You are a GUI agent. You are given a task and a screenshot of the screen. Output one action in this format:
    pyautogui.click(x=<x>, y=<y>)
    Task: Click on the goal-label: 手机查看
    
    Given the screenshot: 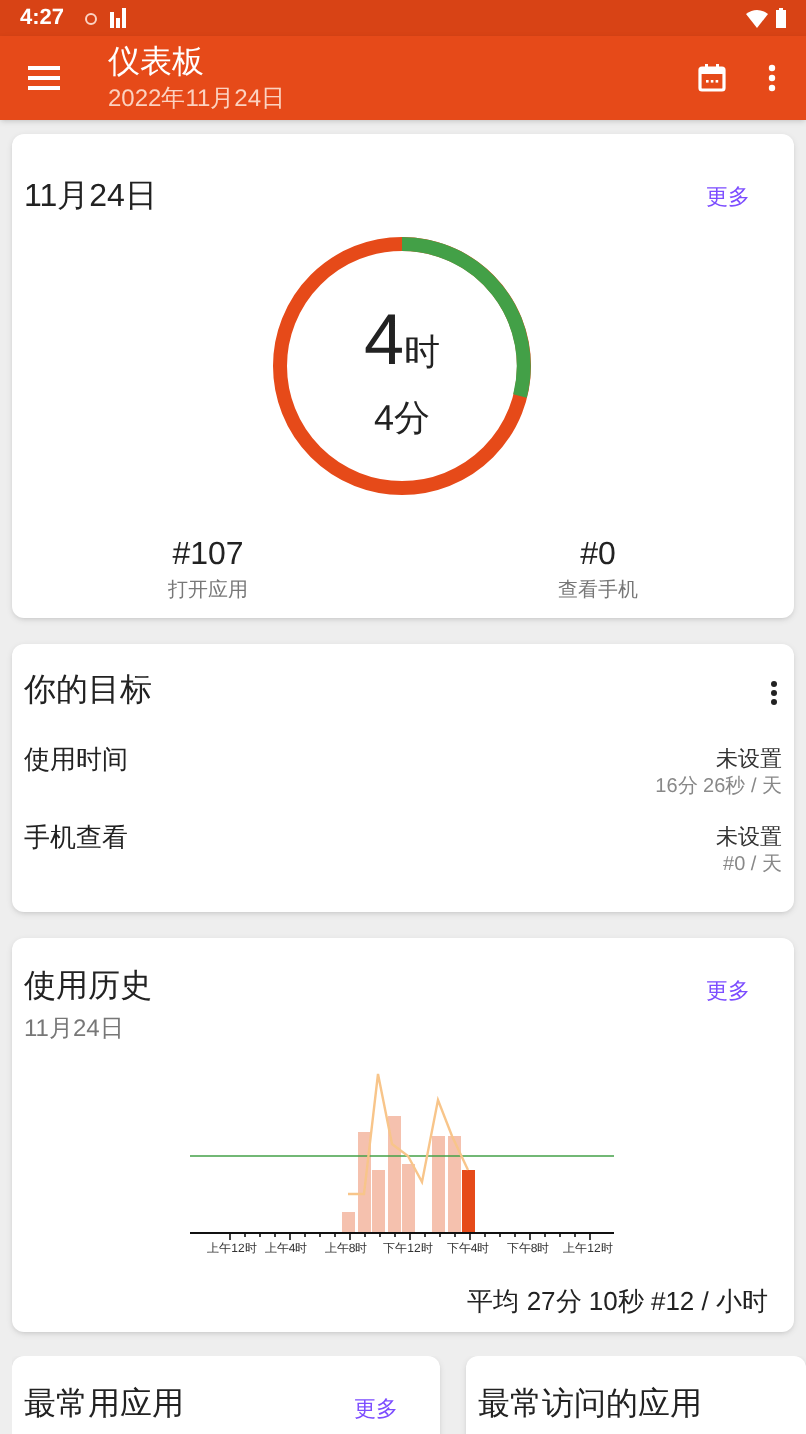 What is the action you would take?
    pyautogui.click(x=76, y=838)
    